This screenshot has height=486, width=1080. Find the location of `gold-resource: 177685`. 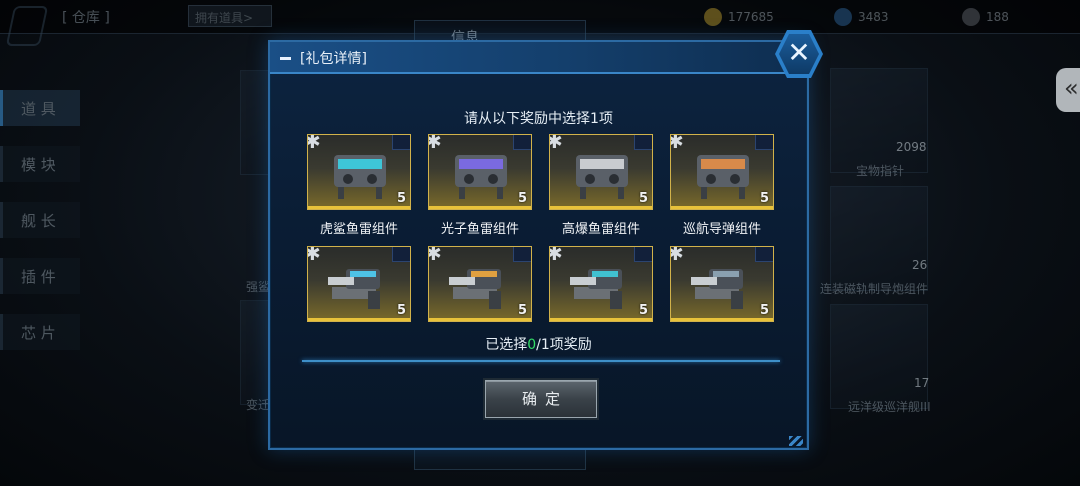

gold-resource: 177685 is located at coordinates (739, 17).